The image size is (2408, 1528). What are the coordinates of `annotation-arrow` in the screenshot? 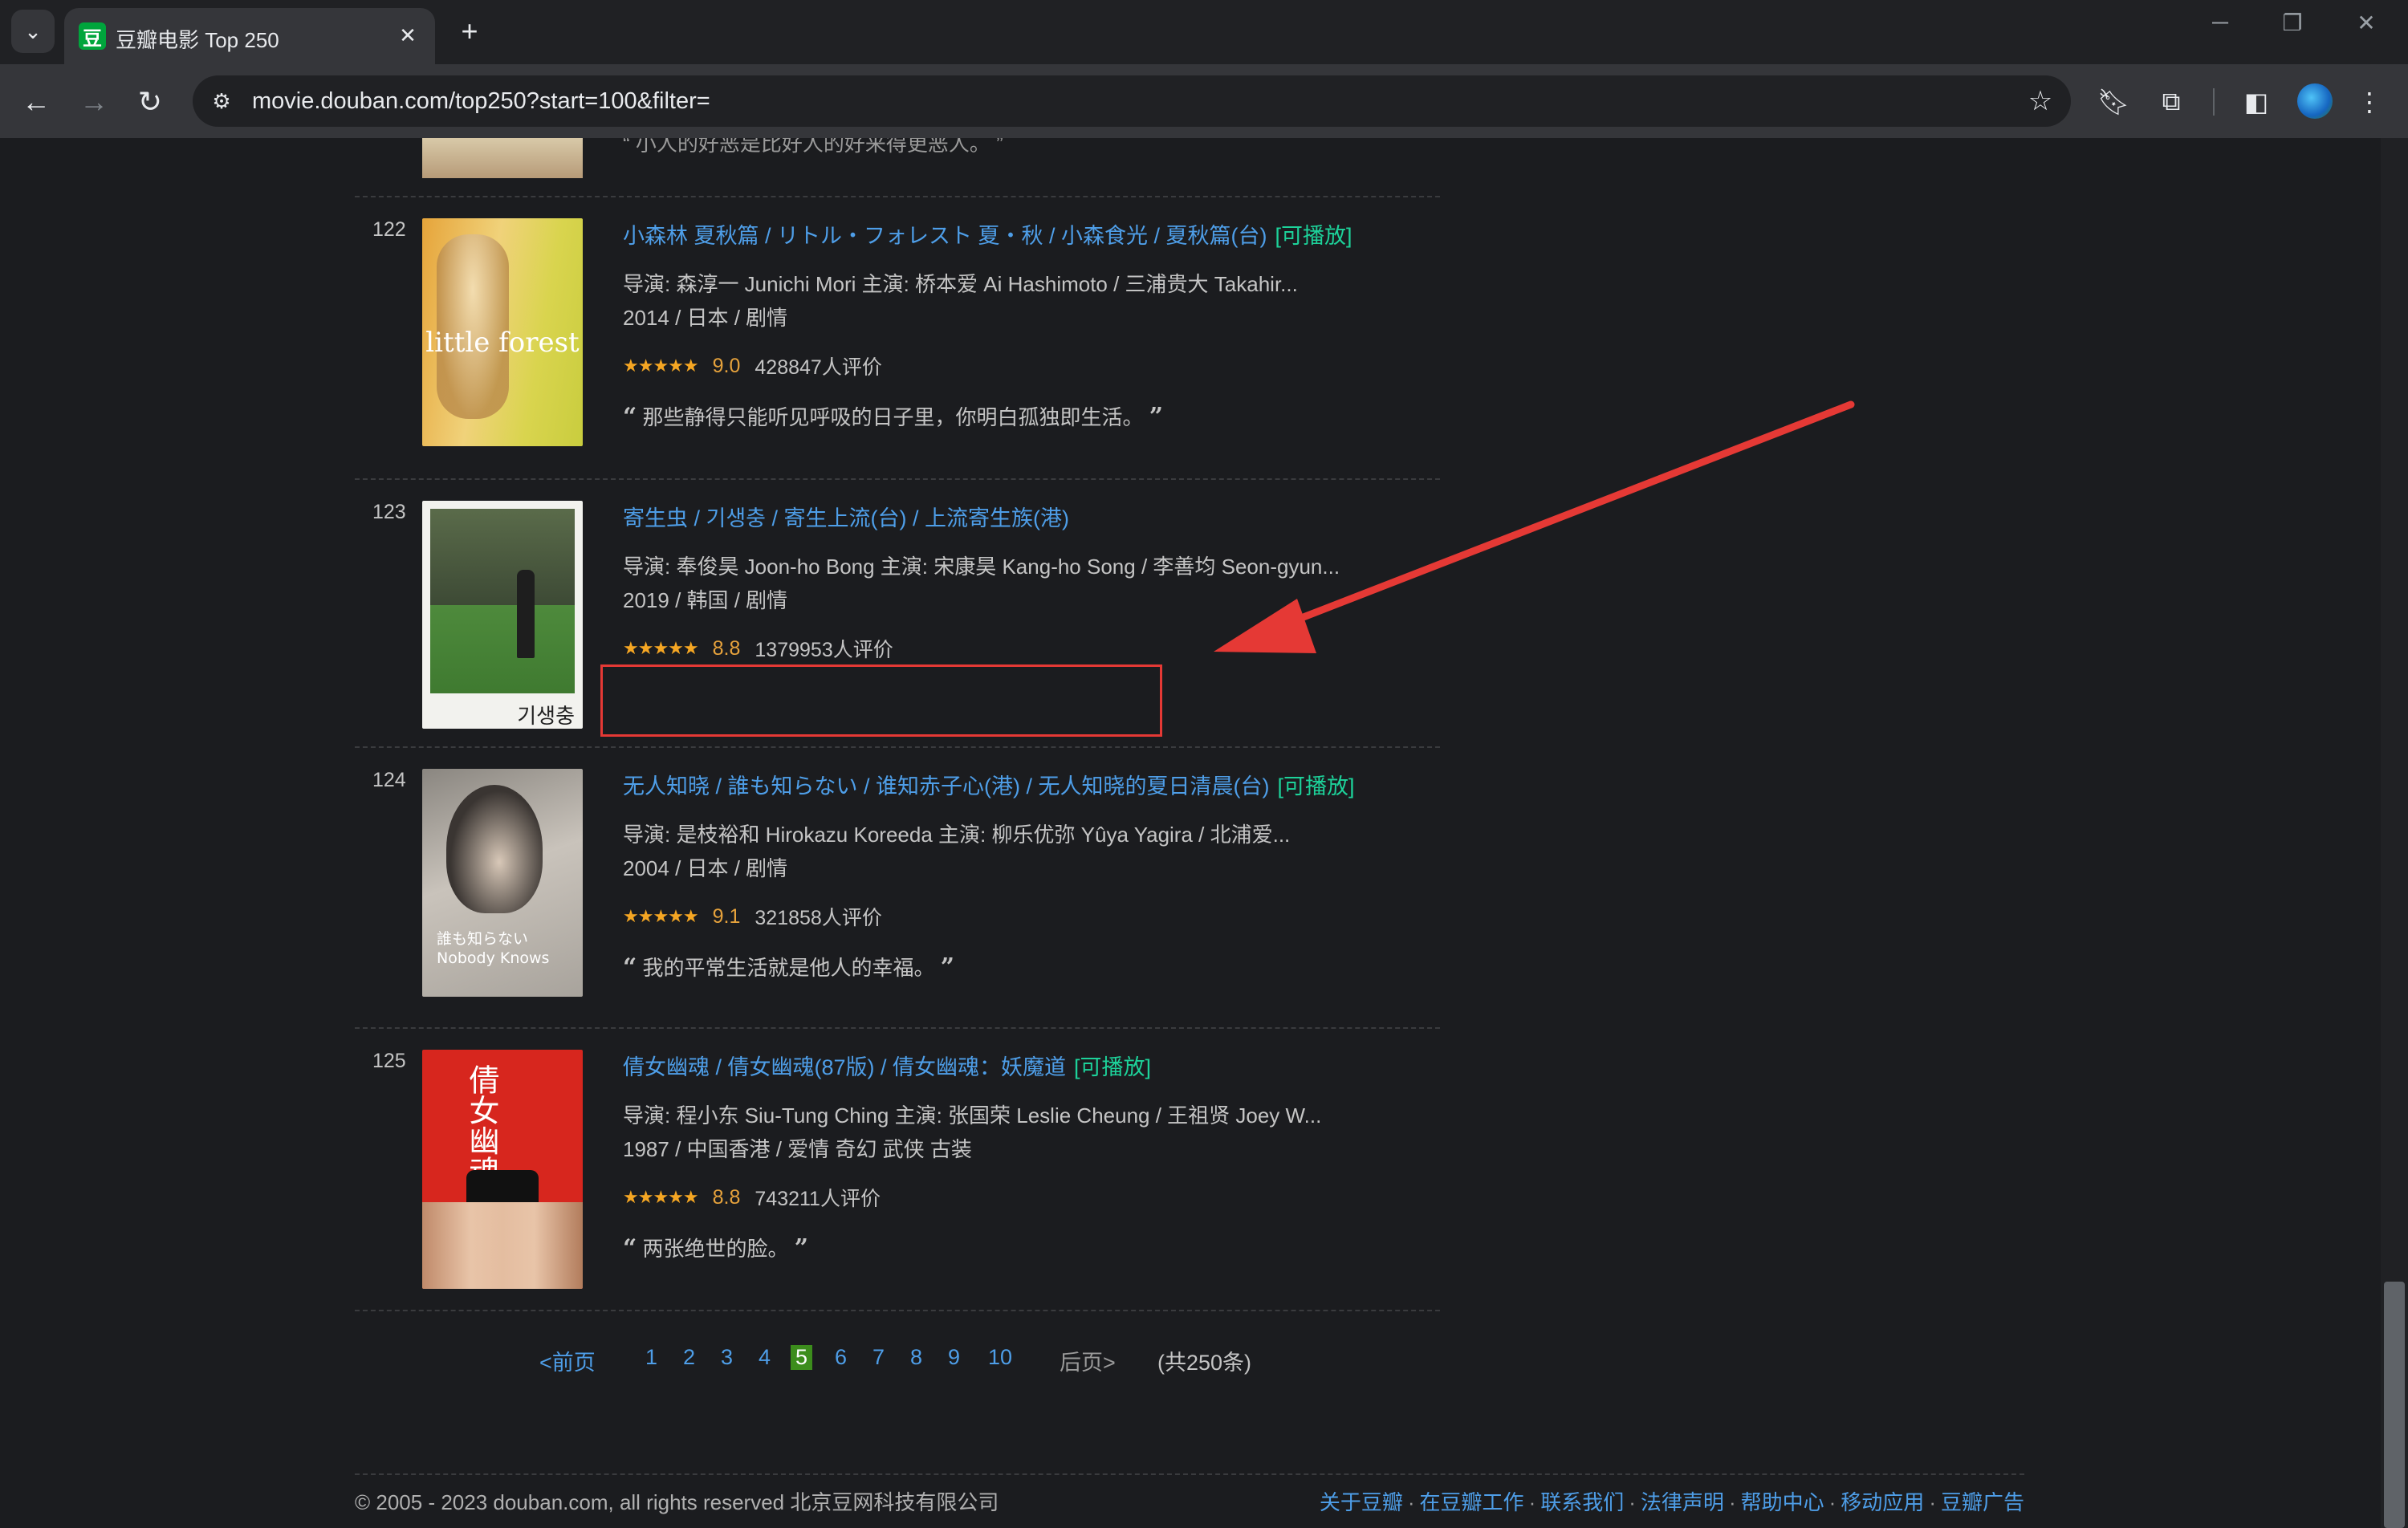 It's located at (1534, 527).